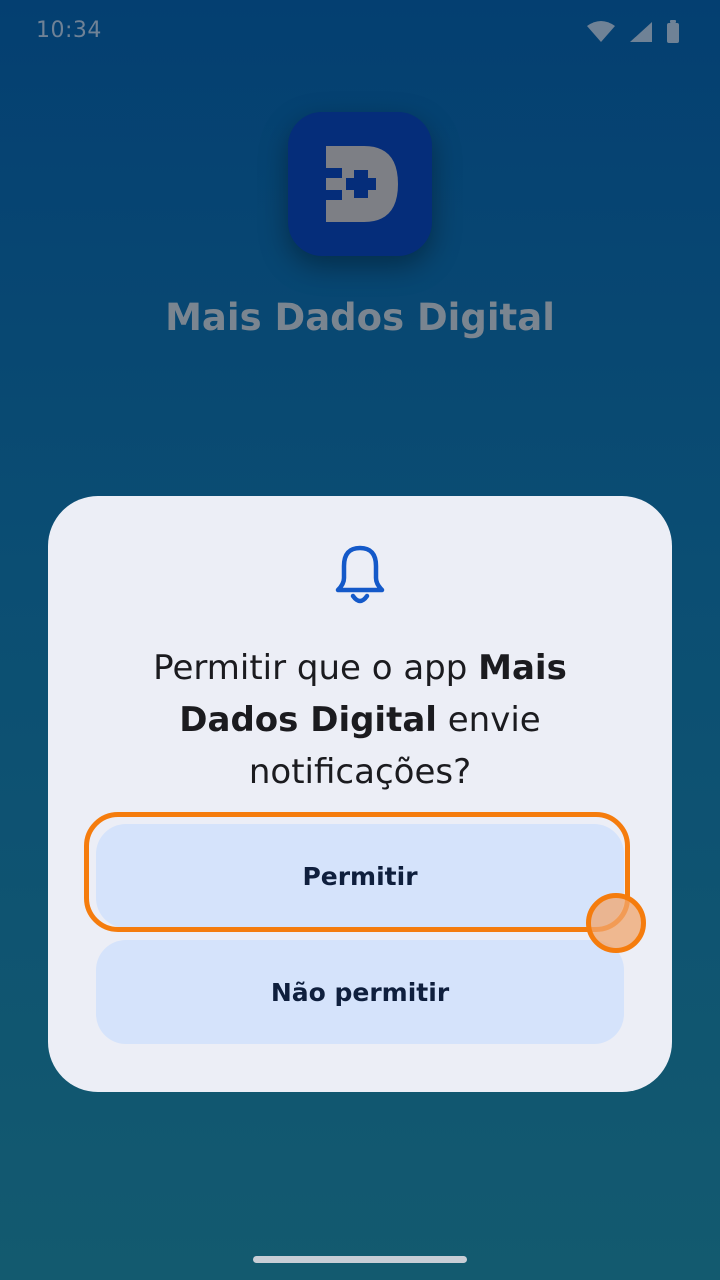 The image size is (720, 1280). Describe the element at coordinates (360, 184) in the screenshot. I see `app-logo-icon` at that location.